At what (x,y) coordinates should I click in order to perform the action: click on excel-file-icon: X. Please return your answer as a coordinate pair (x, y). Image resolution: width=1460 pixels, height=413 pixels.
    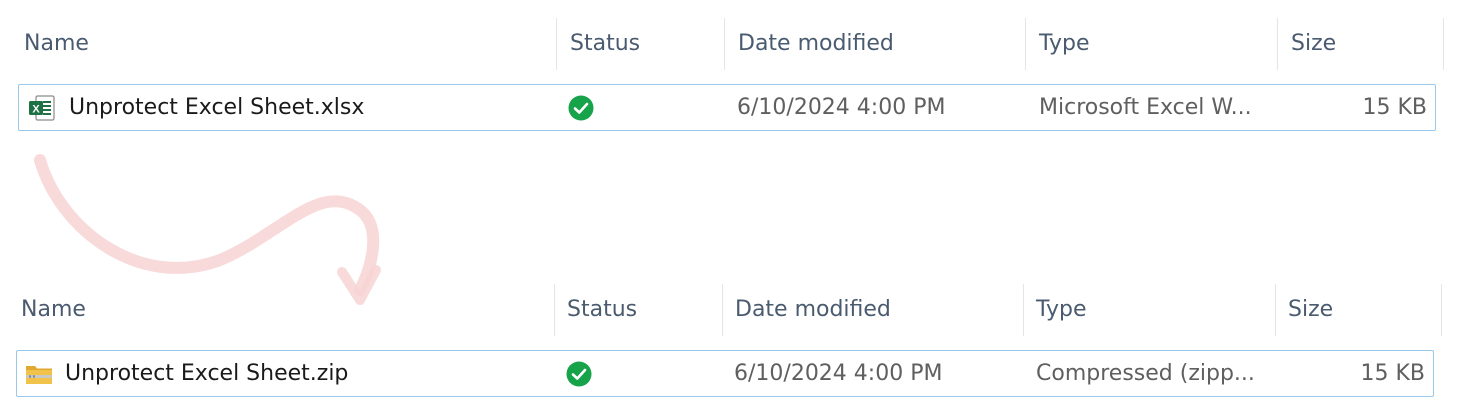
    Looking at the image, I should click on (42, 108).